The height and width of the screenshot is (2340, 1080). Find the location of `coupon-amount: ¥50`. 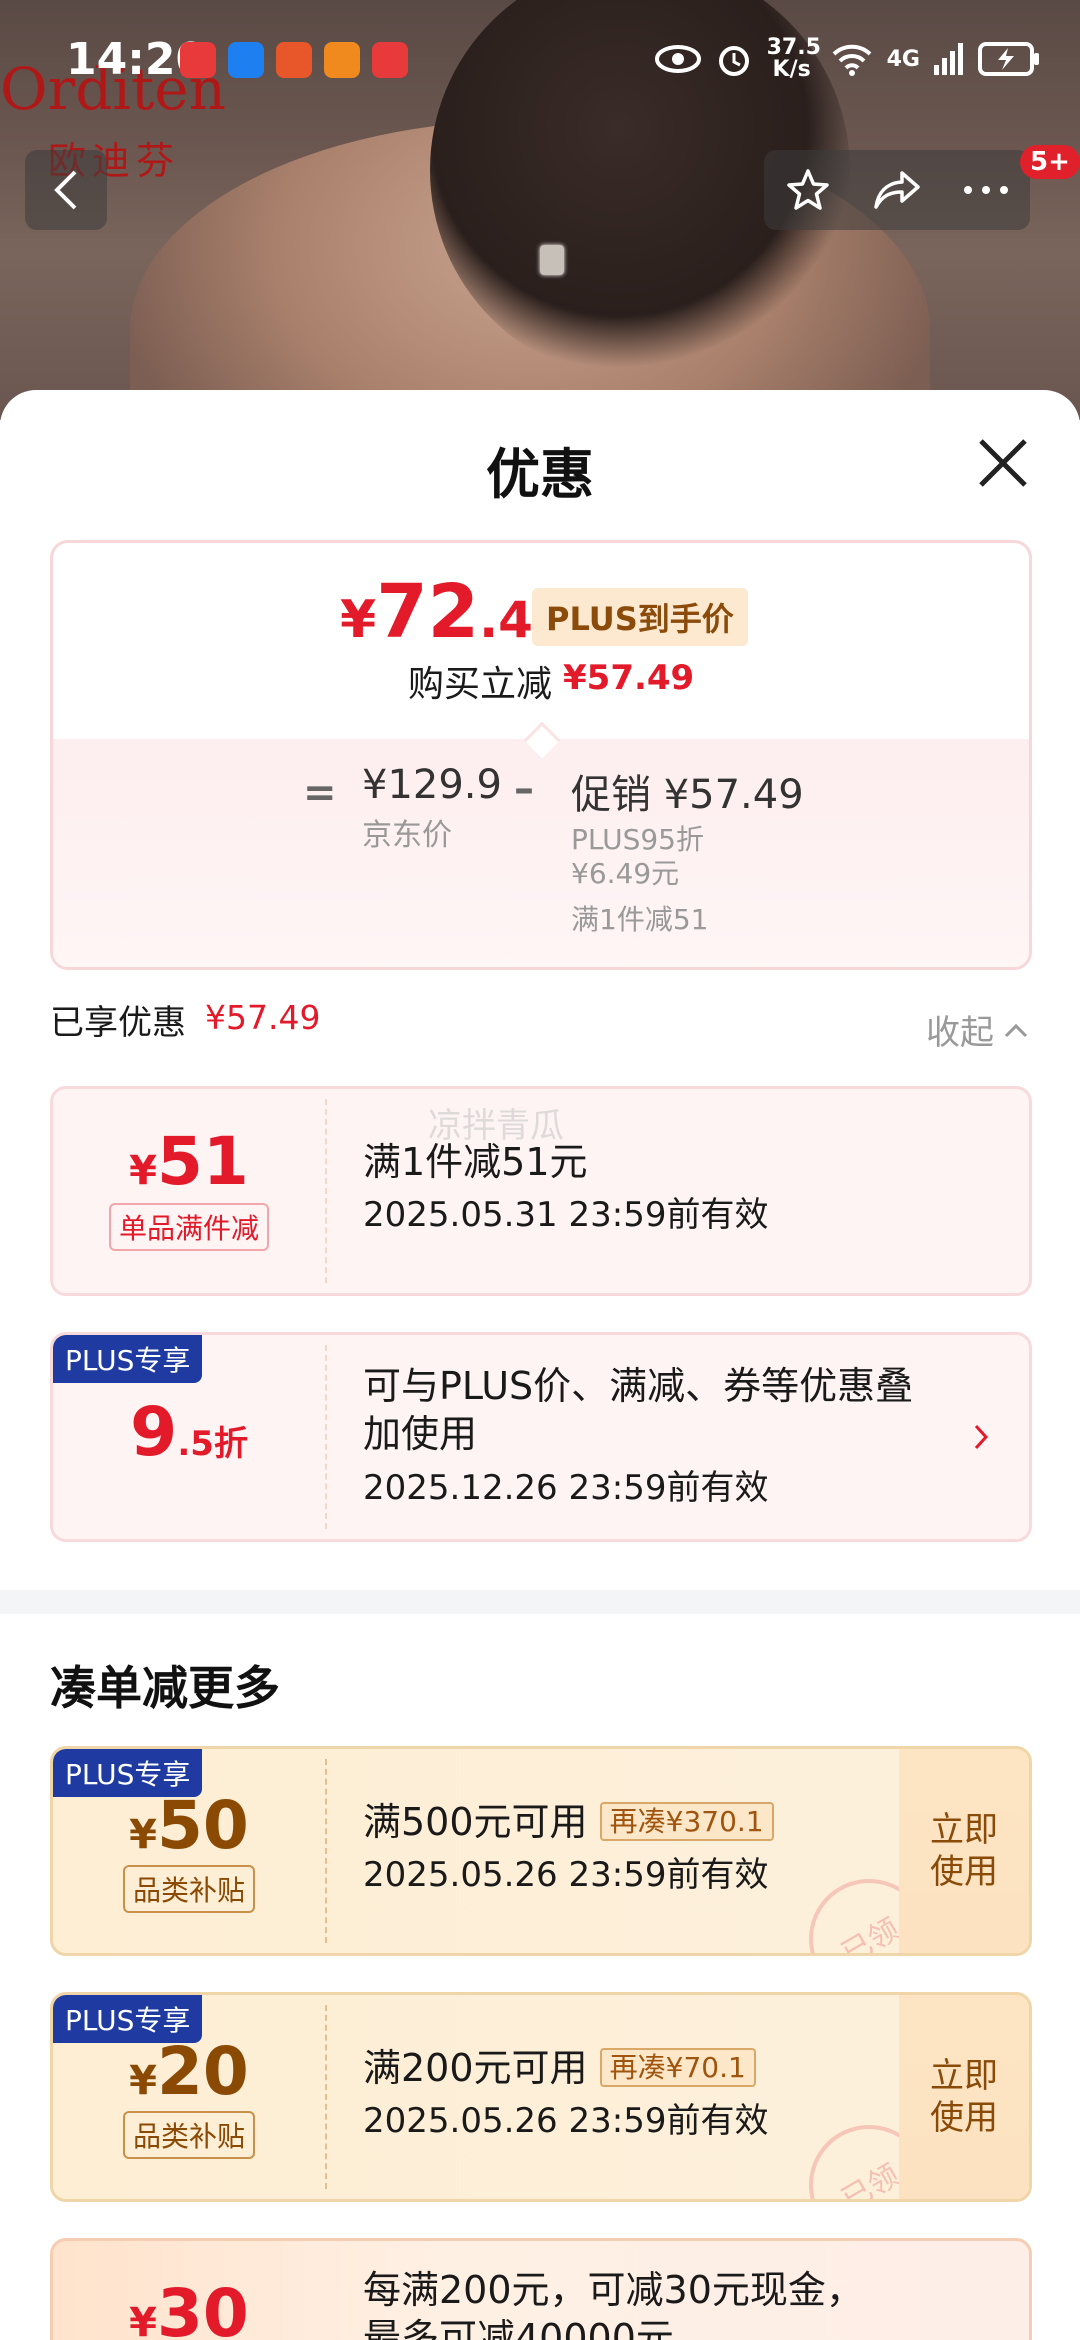

coupon-amount: ¥50 is located at coordinates (189, 1825).